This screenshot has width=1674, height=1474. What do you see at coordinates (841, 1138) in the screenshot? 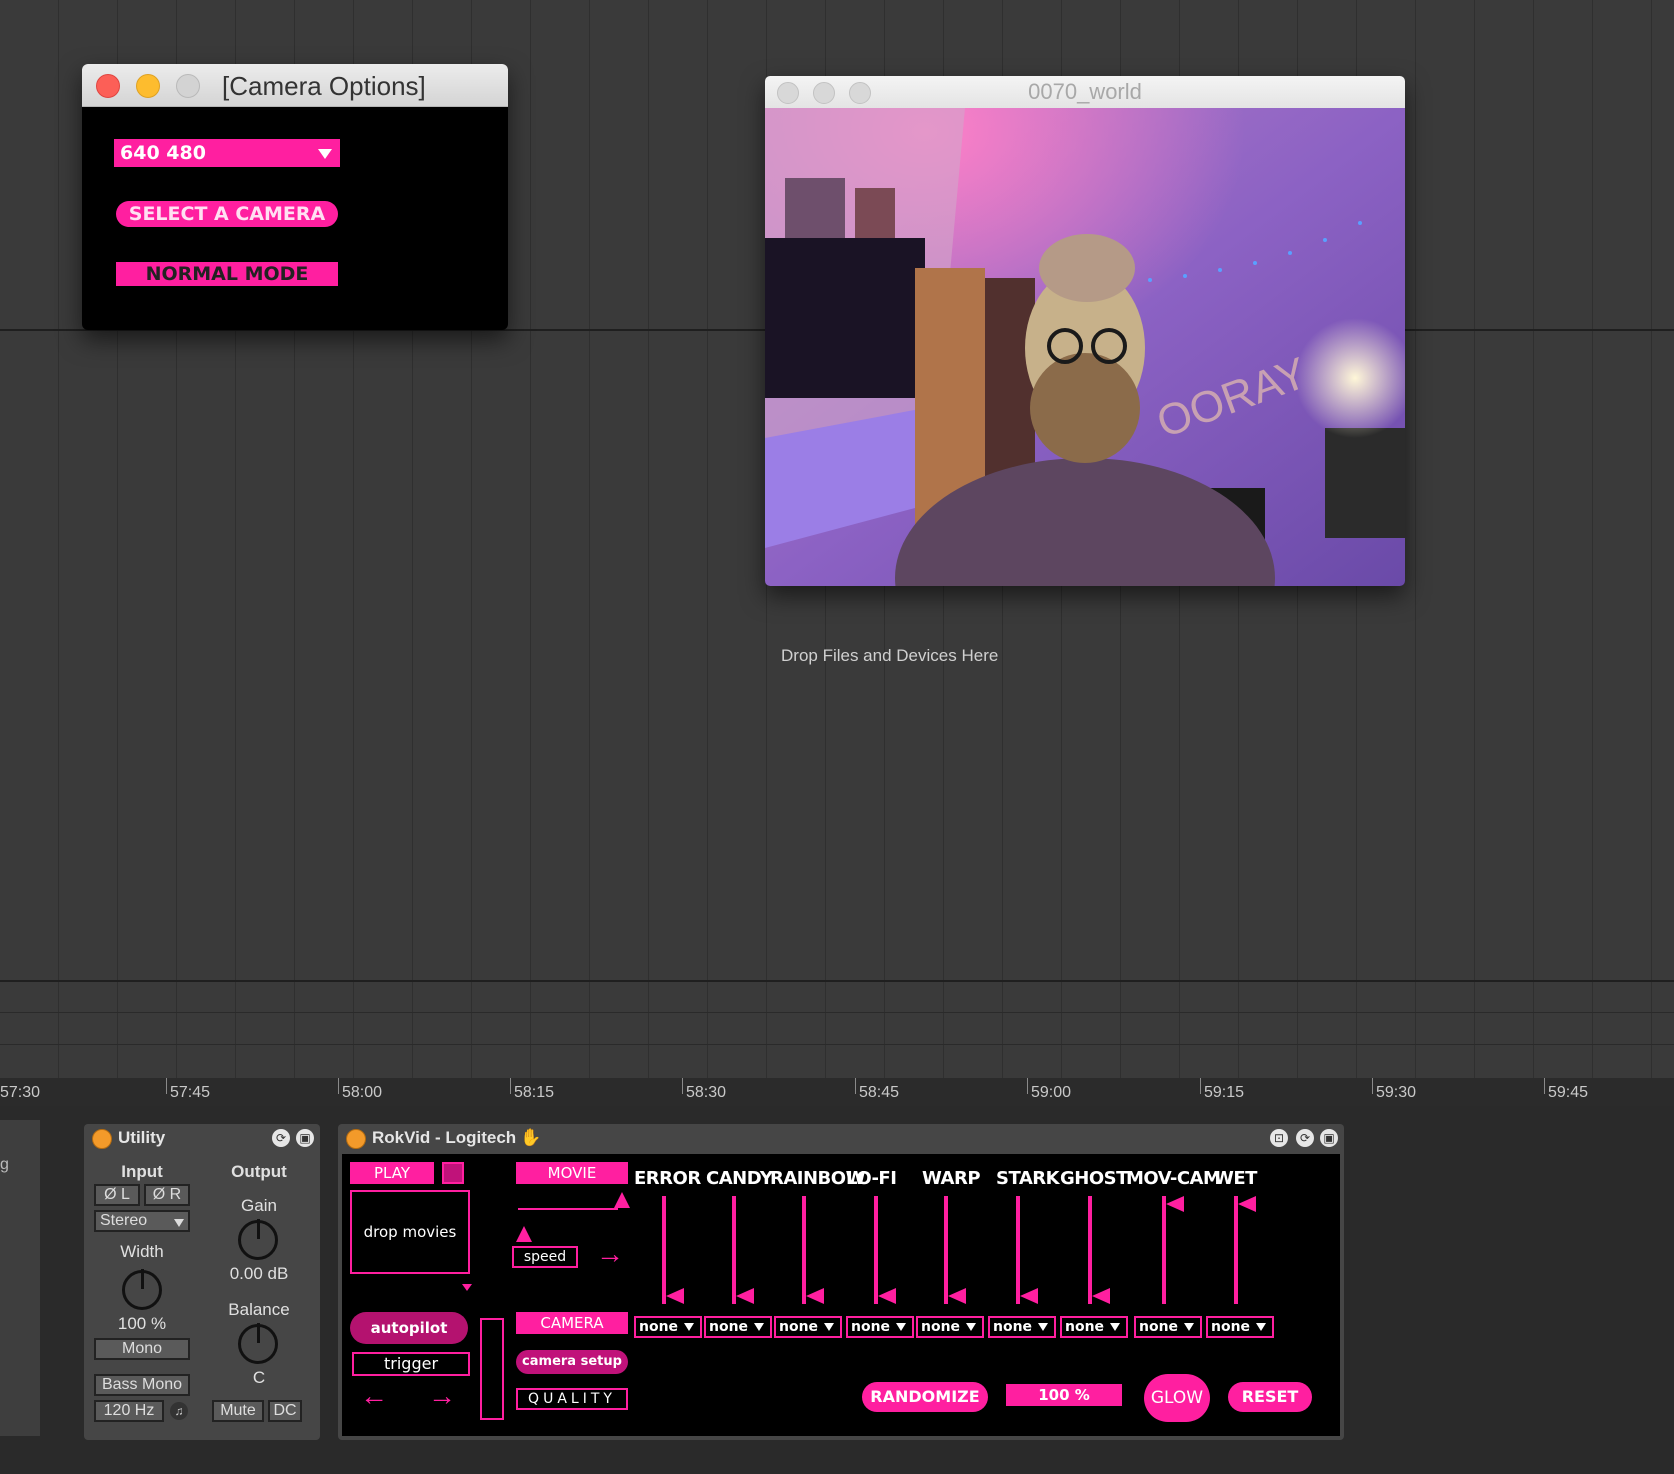
I see `device-header: RokVid - Logitech ✋ ⊡ ⟳ ▣` at bounding box center [841, 1138].